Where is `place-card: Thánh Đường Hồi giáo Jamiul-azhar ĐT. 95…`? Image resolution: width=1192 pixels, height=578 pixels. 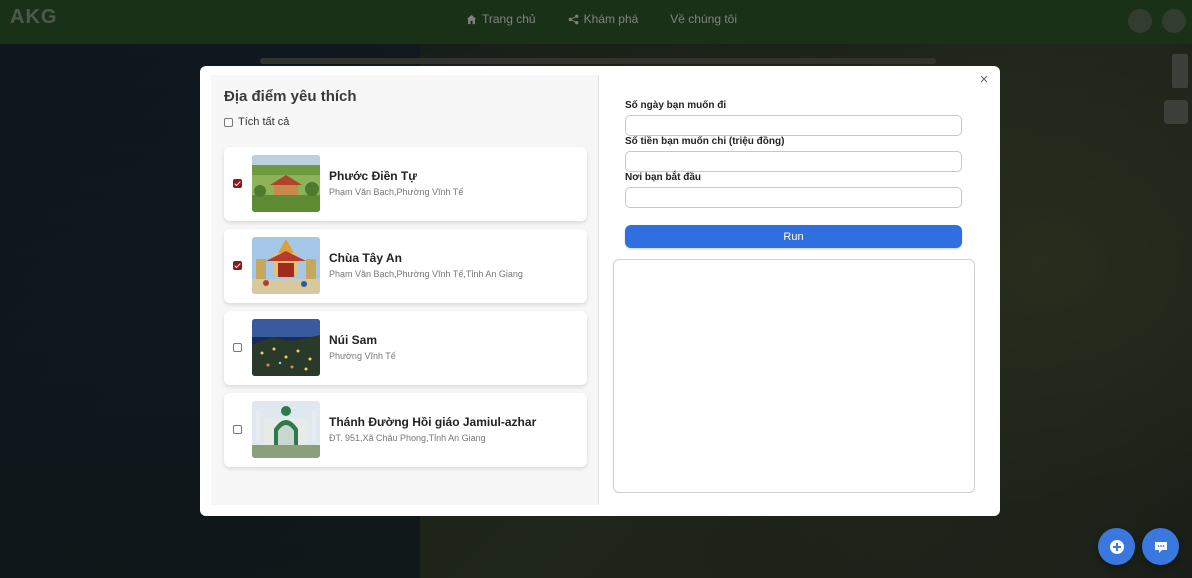 place-card: Thánh Đường Hồi giáo Jamiul-azhar ĐT. 95… is located at coordinates (405, 430).